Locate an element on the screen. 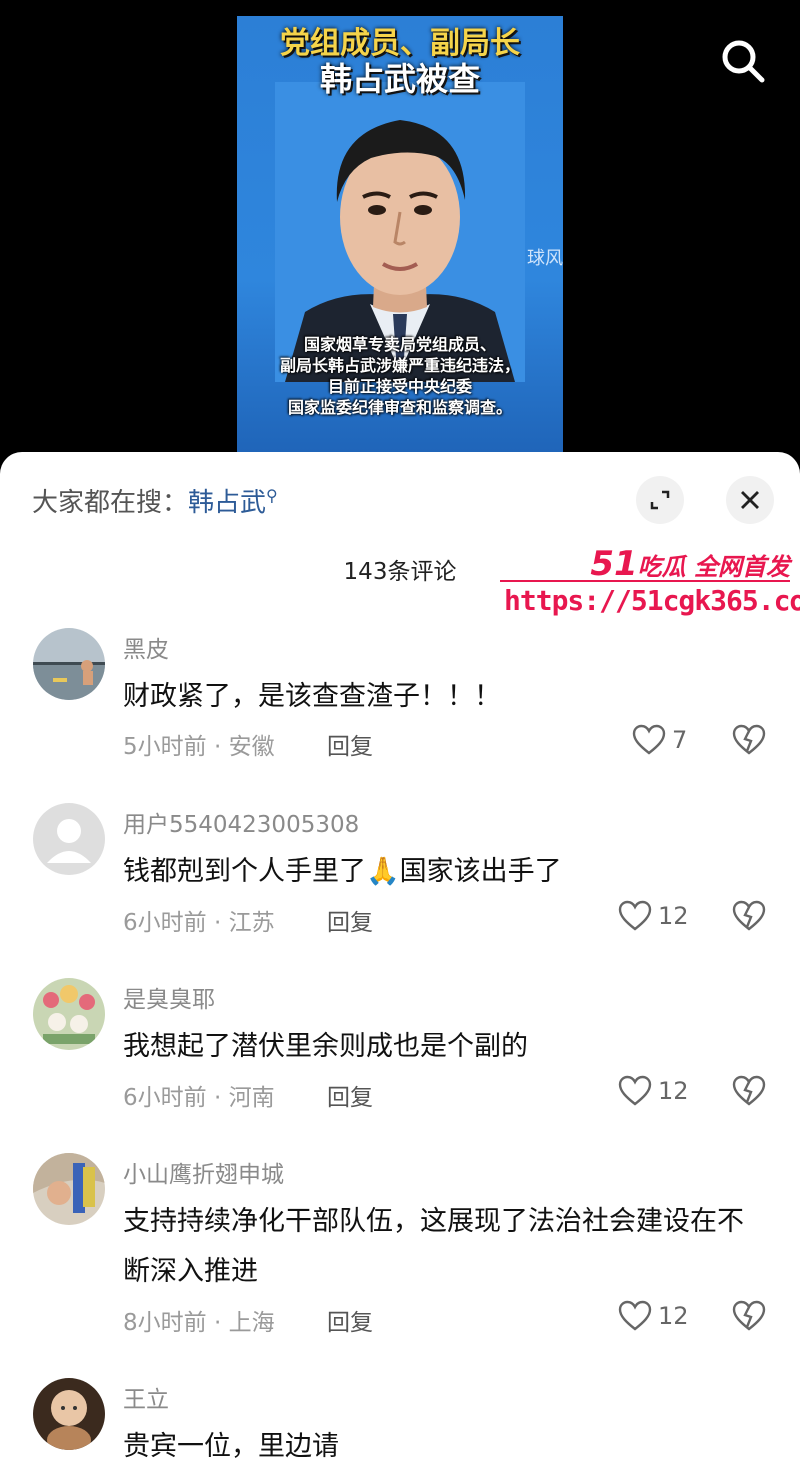  search-suggestion-term: 韩占武 is located at coordinates (227, 503).